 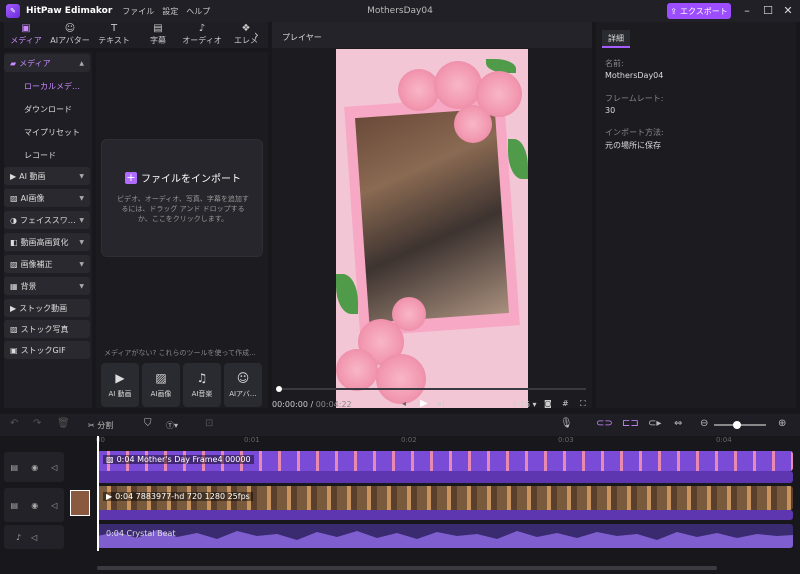 I want to click on text-tool-icon: Ⓣ▾, so click(x=172, y=425).